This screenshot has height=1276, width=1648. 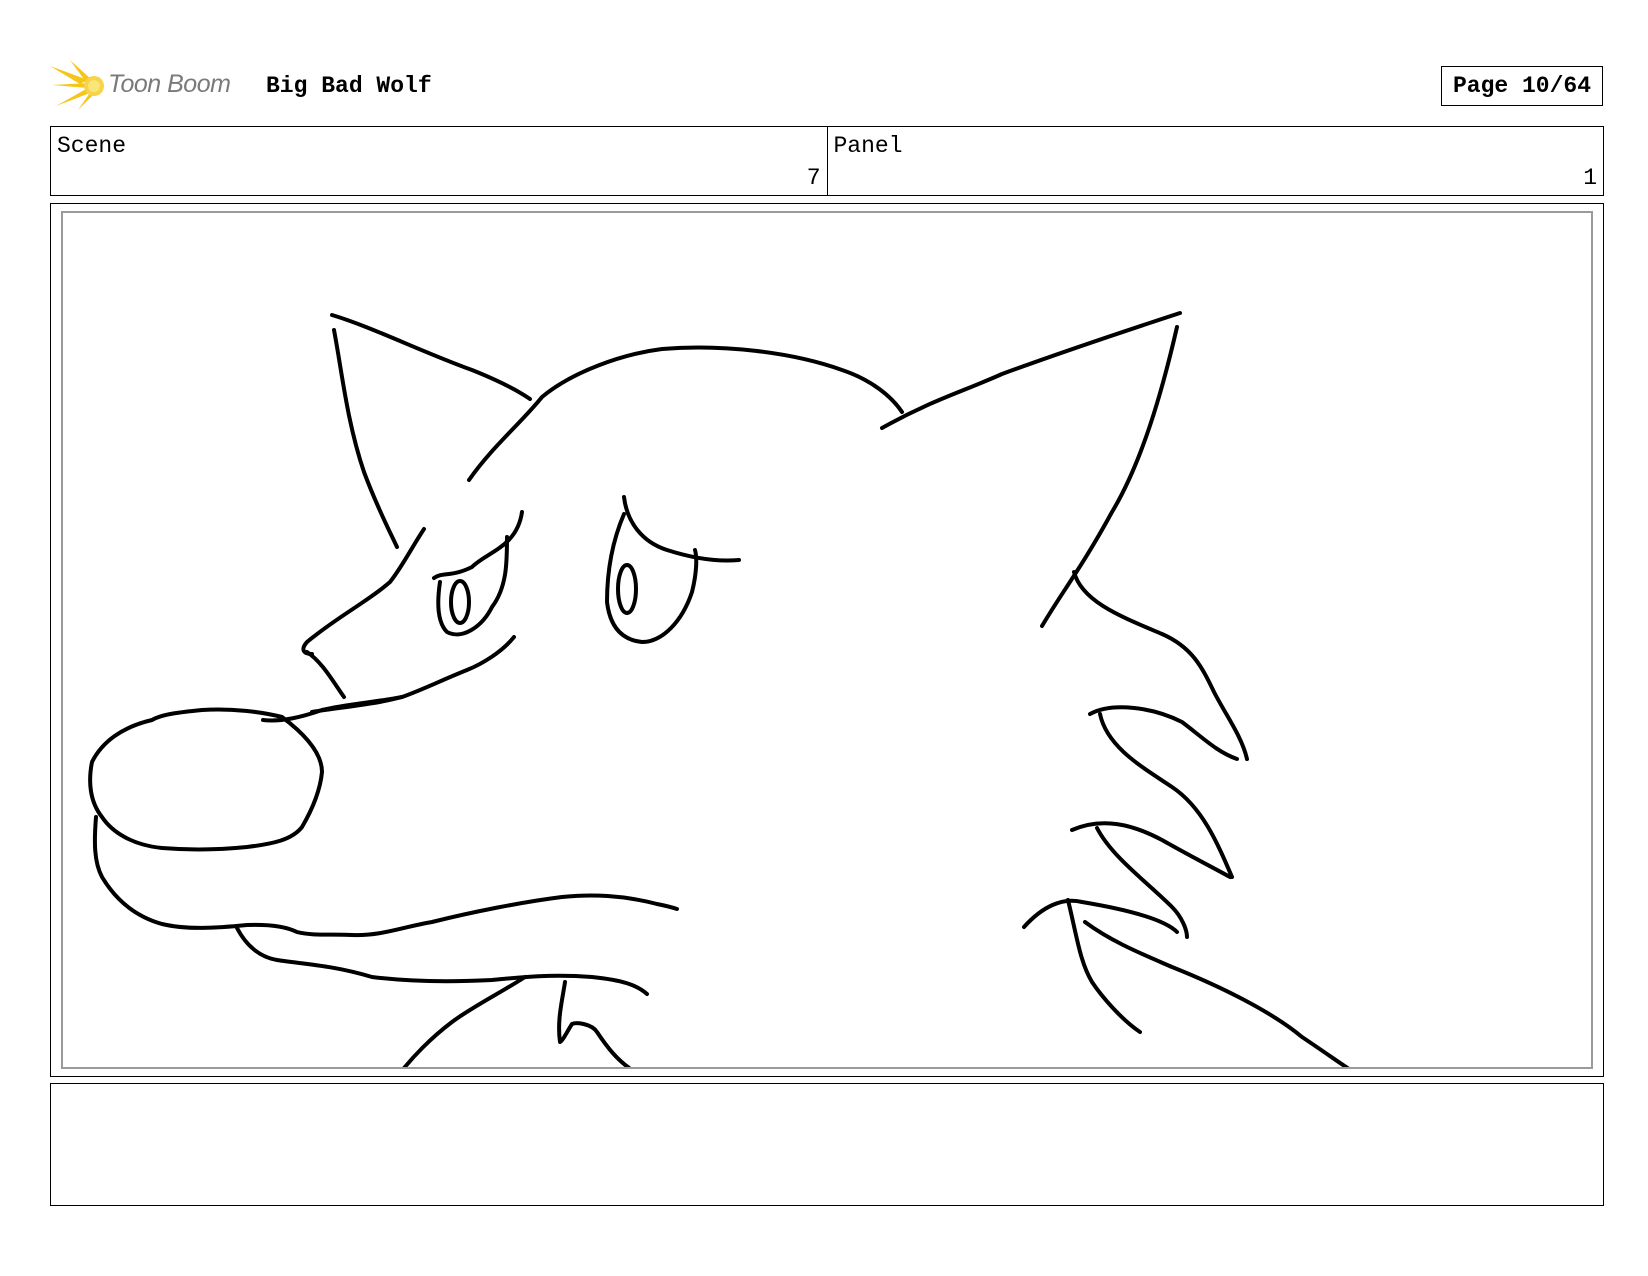 What do you see at coordinates (1590, 178) in the screenshot?
I see `panel-value: 1` at bounding box center [1590, 178].